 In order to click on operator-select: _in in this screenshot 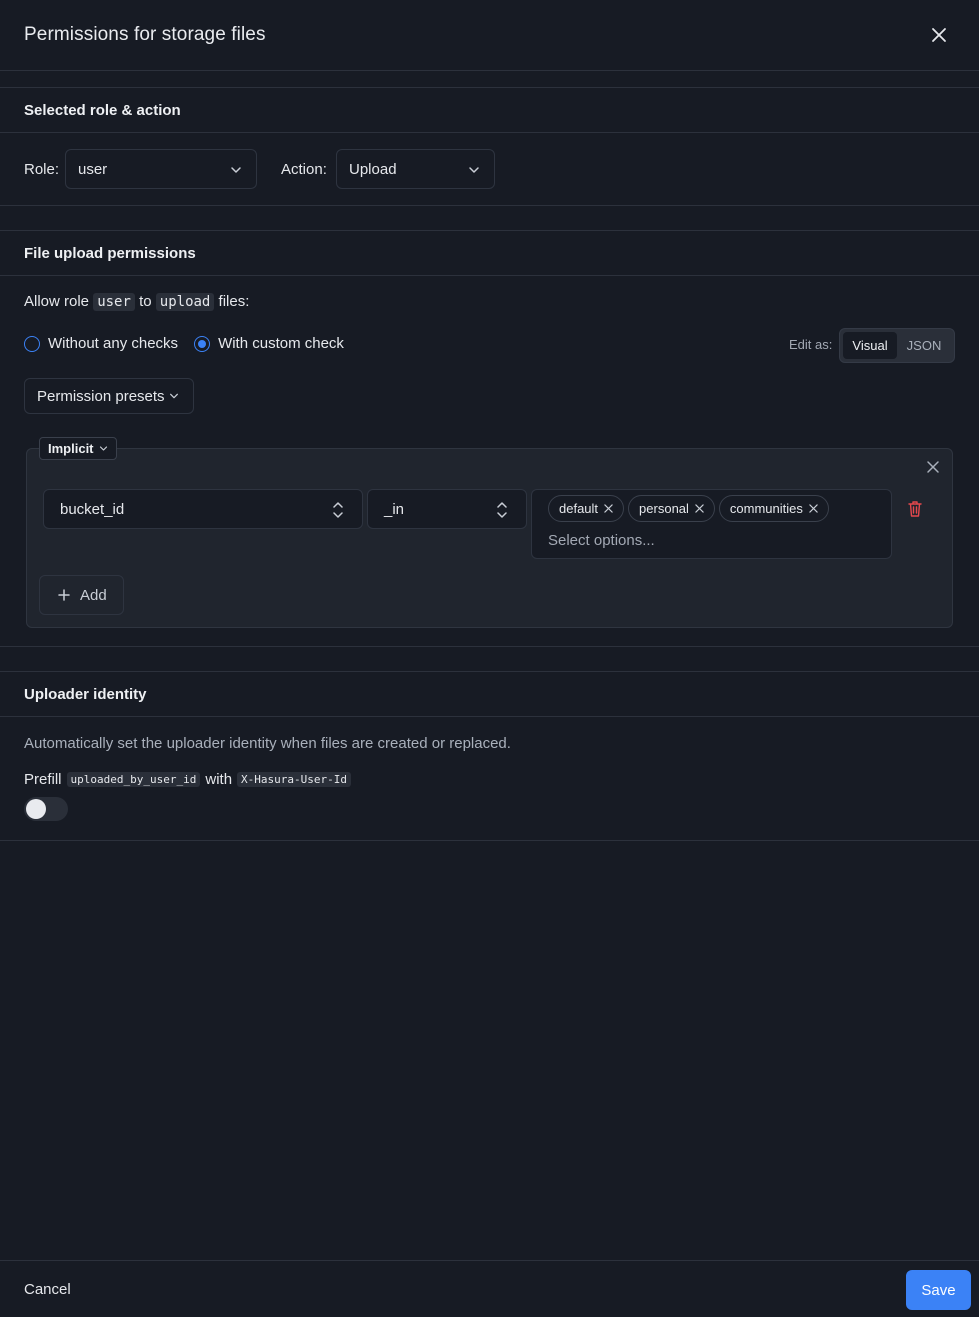, I will do `click(447, 509)`.